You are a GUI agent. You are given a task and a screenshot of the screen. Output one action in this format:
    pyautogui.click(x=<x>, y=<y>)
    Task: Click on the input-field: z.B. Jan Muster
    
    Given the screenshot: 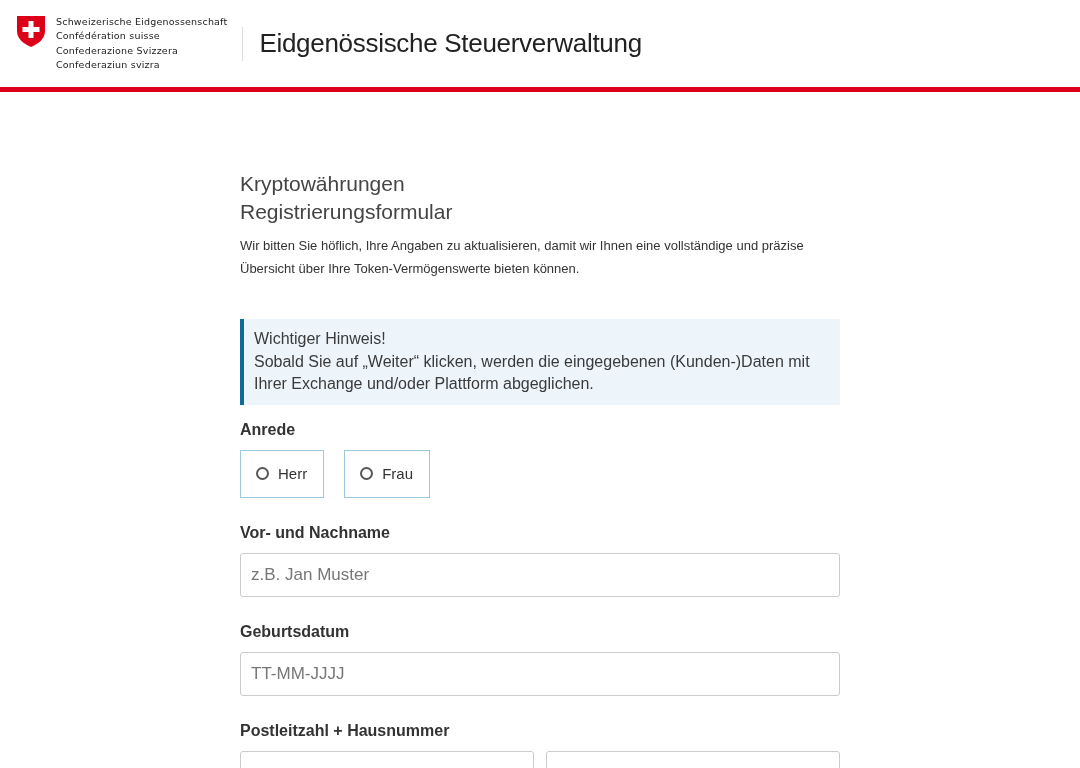 What is the action you would take?
    pyautogui.click(x=540, y=574)
    